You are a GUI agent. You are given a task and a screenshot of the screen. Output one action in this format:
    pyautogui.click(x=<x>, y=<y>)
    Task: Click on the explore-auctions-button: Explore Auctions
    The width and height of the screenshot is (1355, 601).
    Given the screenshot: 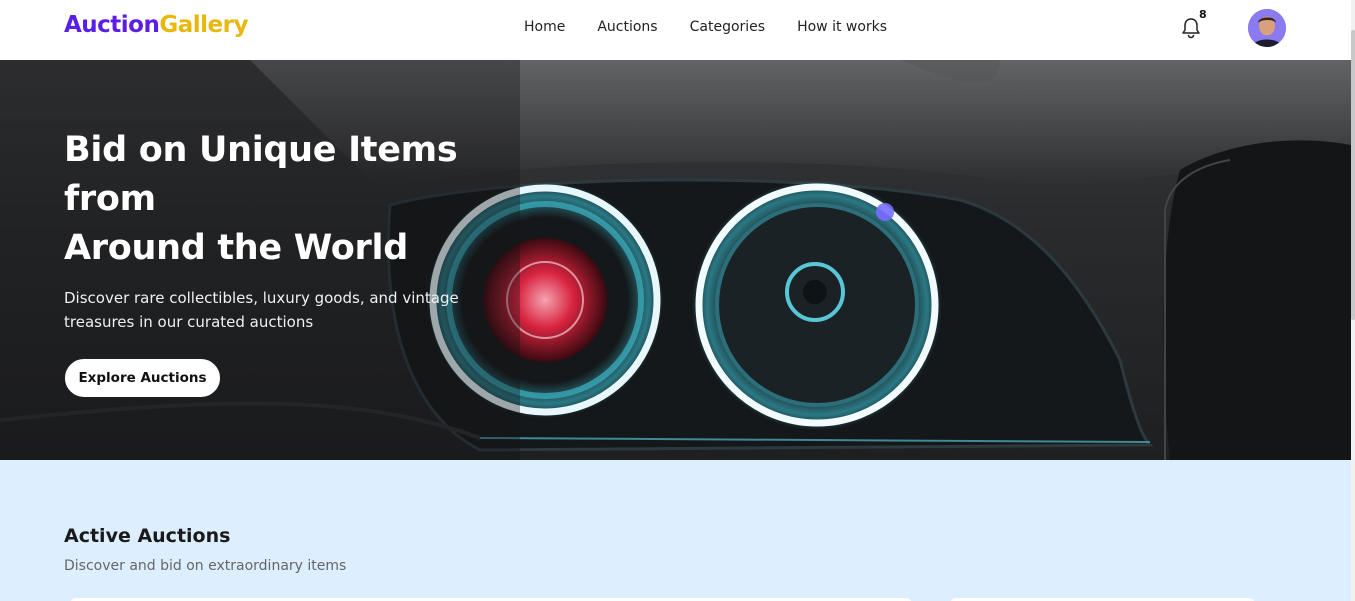 What is the action you would take?
    pyautogui.click(x=142, y=378)
    